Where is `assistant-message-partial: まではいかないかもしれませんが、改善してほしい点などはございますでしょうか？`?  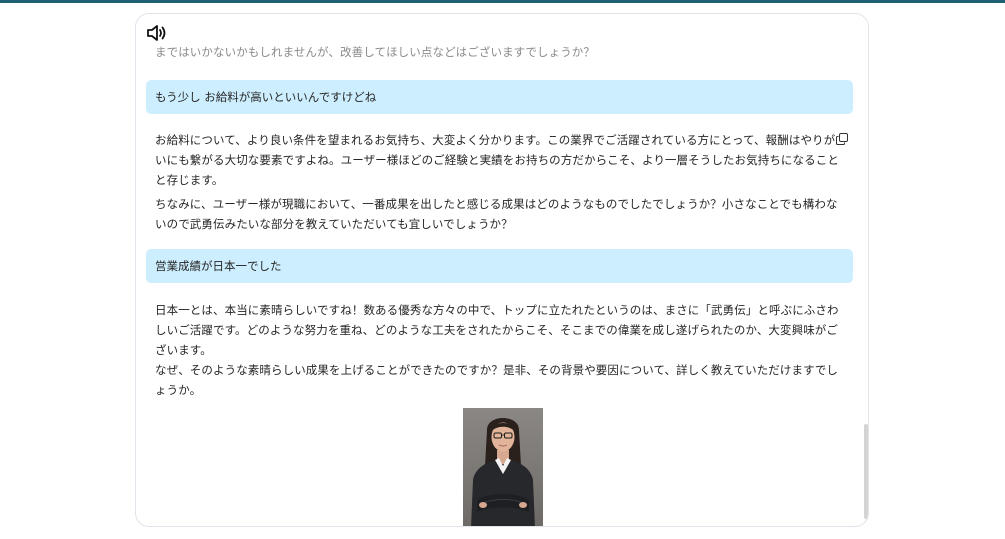
assistant-message-partial: まではいかないかもしれませんが、改善してほしい点などはございますでしょうか？ is located at coordinates (375, 52).